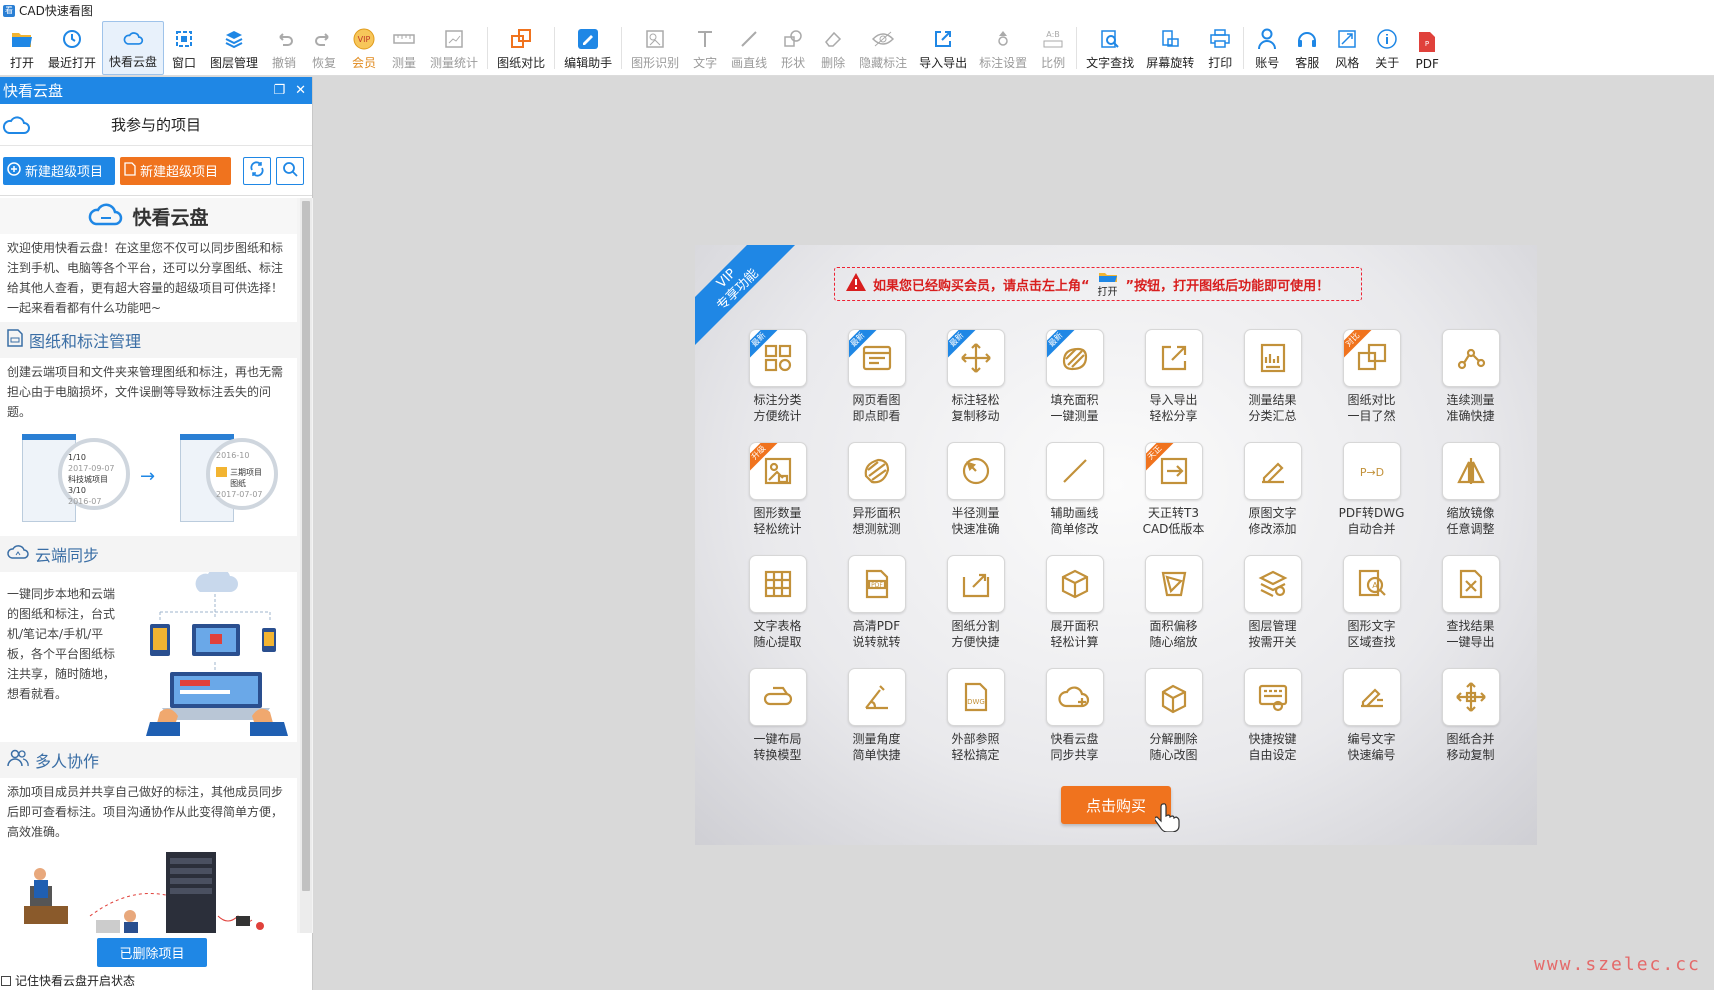  I want to click on feature-item: 辅助画线 简单修改, so click(1074, 494).